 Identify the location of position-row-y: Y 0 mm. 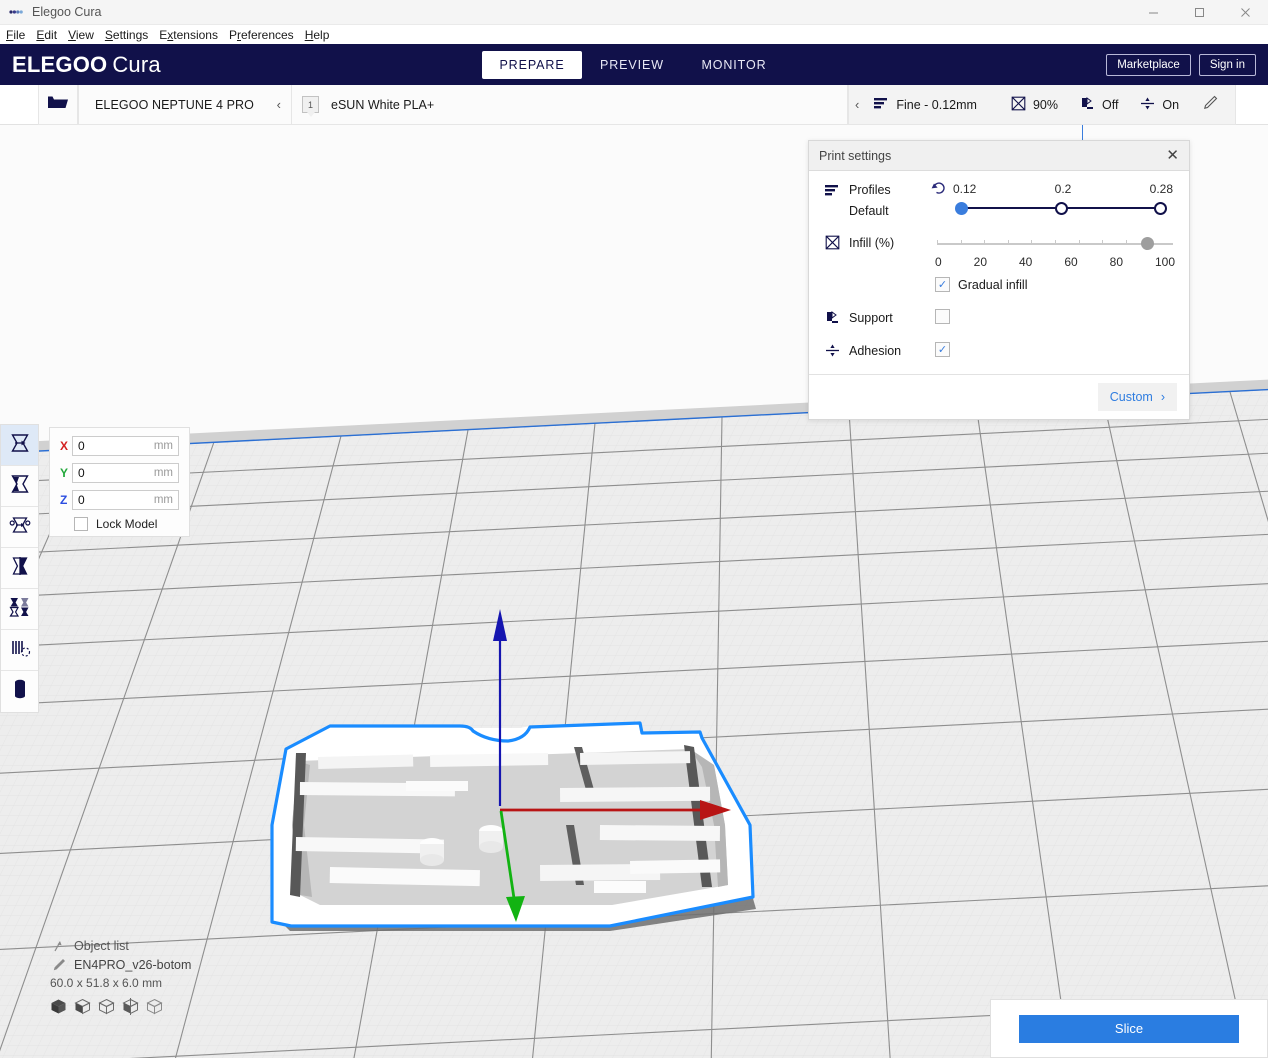
(119, 473).